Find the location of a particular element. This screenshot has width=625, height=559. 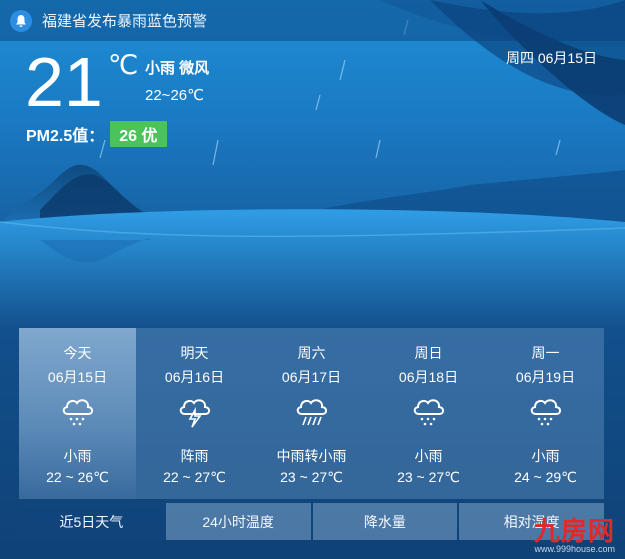

tab-24h-temperature: 24小时温度 is located at coordinates (238, 521).